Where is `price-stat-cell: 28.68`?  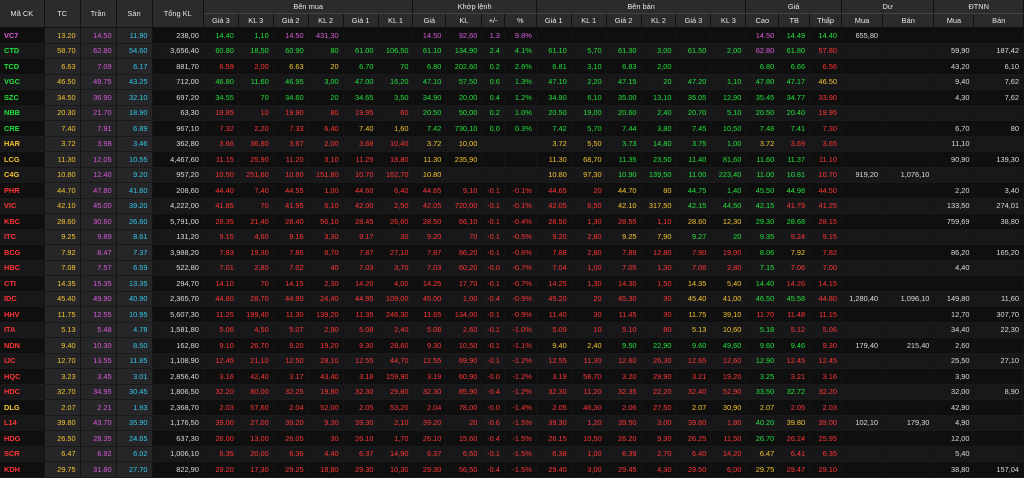 price-stat-cell: 28.68 is located at coordinates (794, 221).